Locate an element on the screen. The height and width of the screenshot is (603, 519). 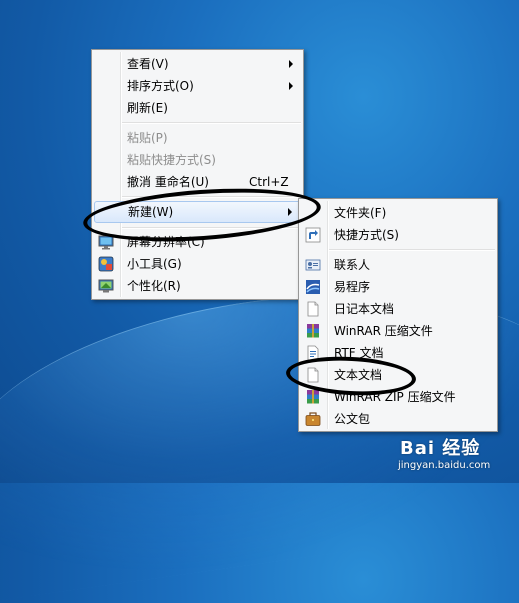
display-icon is located at coordinates (106, 242).